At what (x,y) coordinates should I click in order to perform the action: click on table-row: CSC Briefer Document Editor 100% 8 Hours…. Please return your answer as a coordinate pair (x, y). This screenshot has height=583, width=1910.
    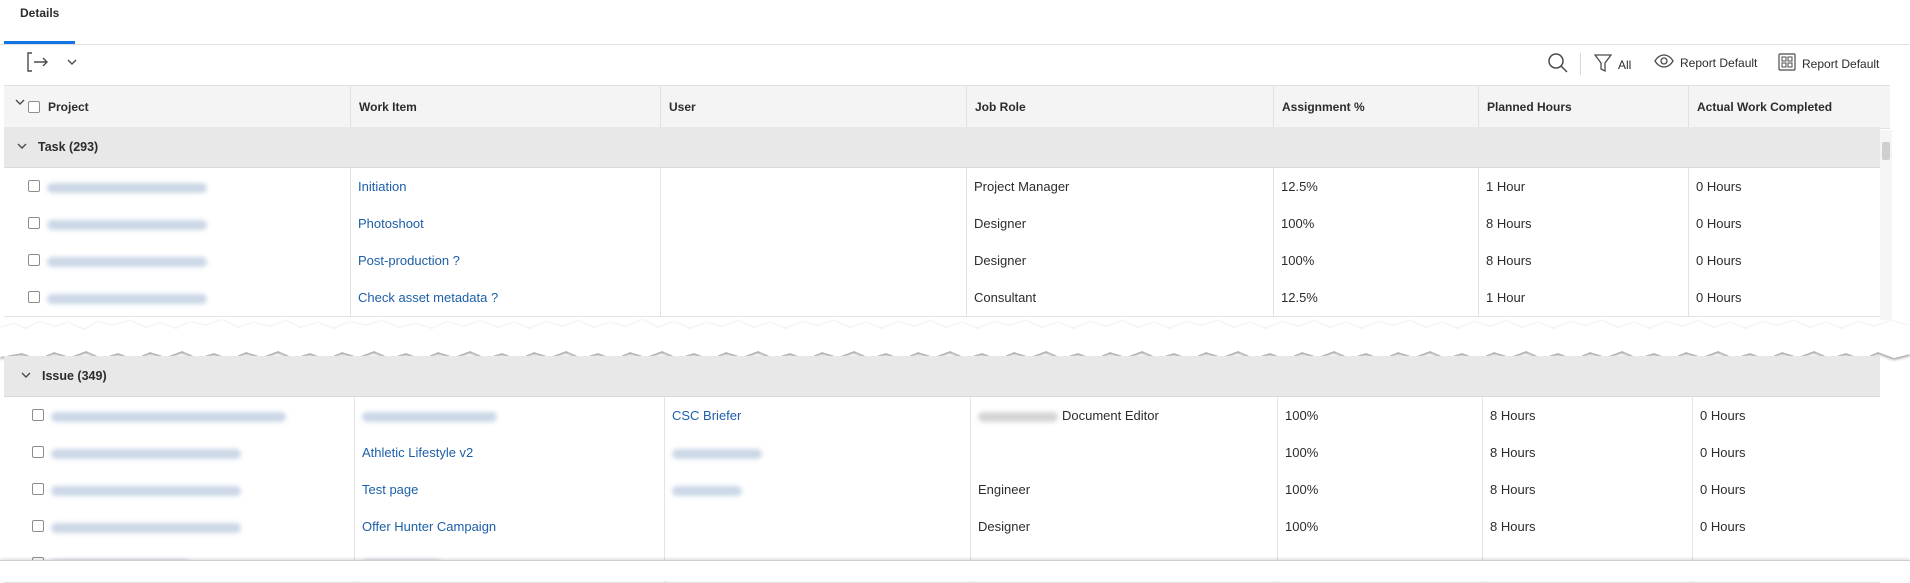
    Looking at the image, I should click on (942, 416).